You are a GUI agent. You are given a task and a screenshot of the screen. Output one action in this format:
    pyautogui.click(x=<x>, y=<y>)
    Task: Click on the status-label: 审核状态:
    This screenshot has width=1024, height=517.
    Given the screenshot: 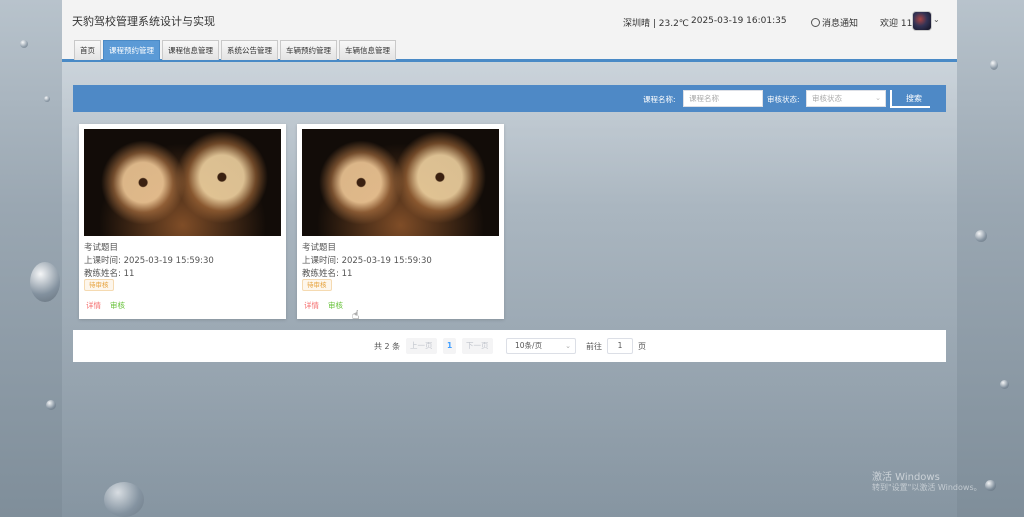 What is the action you would take?
    pyautogui.click(x=783, y=99)
    